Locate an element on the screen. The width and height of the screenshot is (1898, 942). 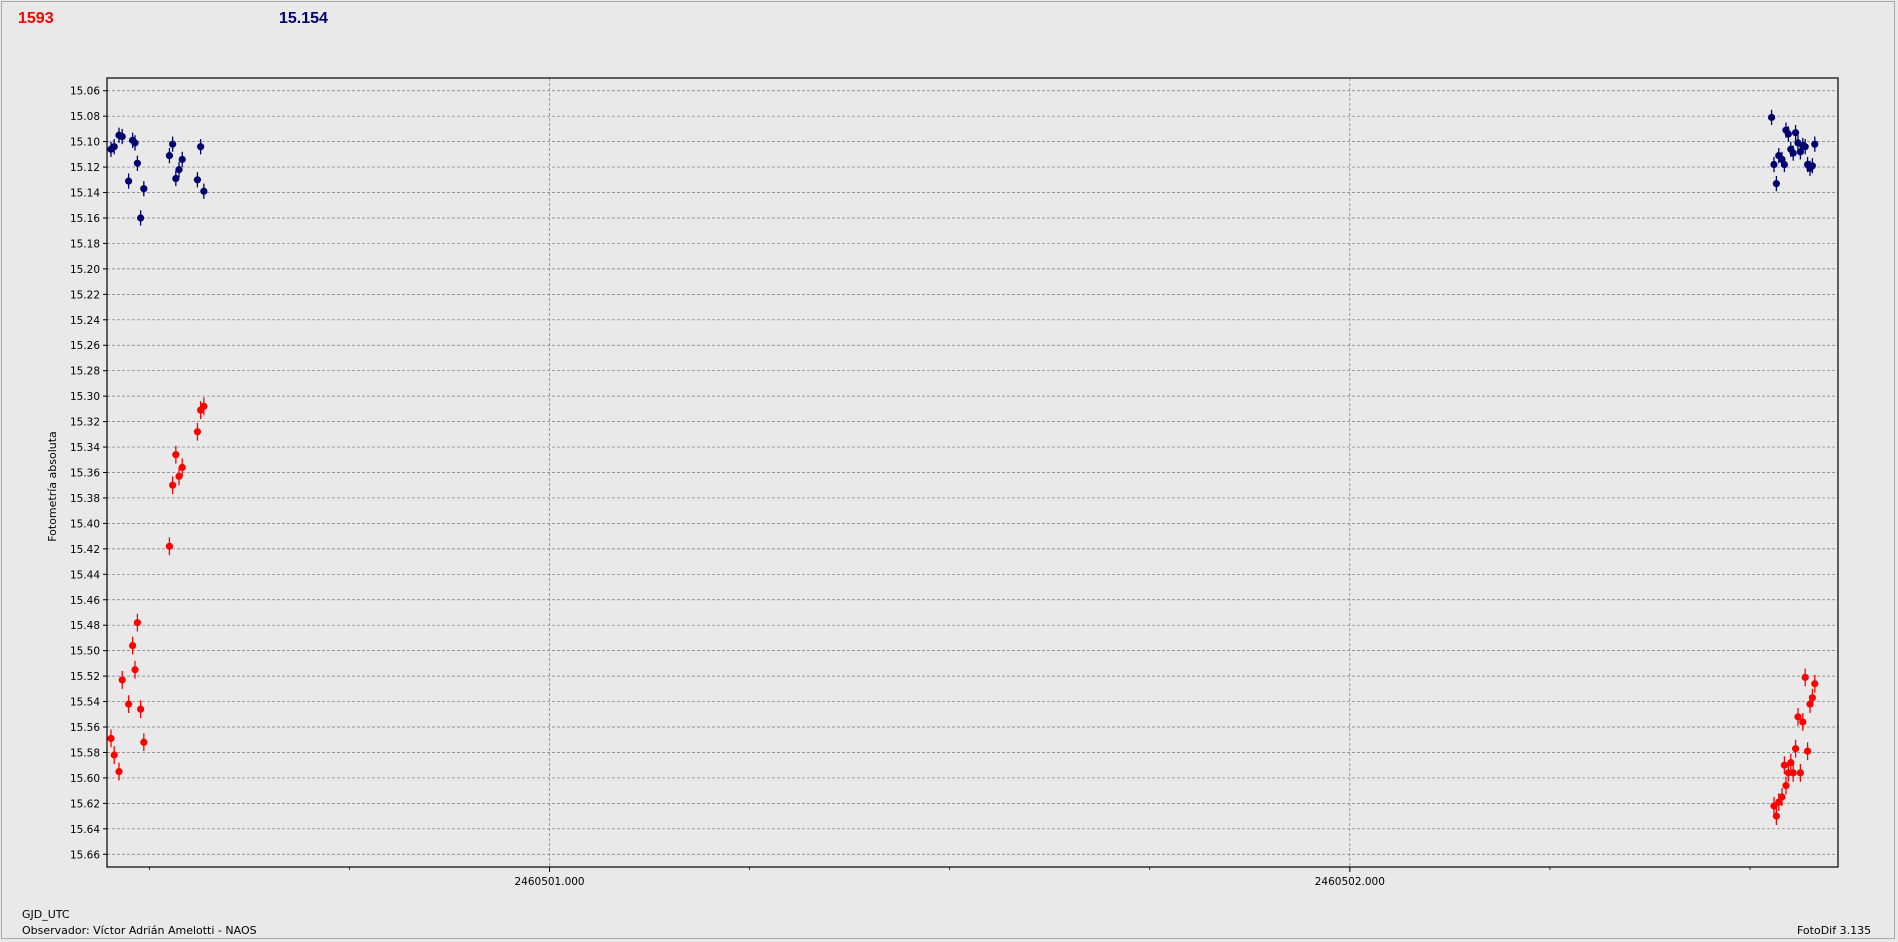
y-tick-label: 15.20 is located at coordinates (85, 270).